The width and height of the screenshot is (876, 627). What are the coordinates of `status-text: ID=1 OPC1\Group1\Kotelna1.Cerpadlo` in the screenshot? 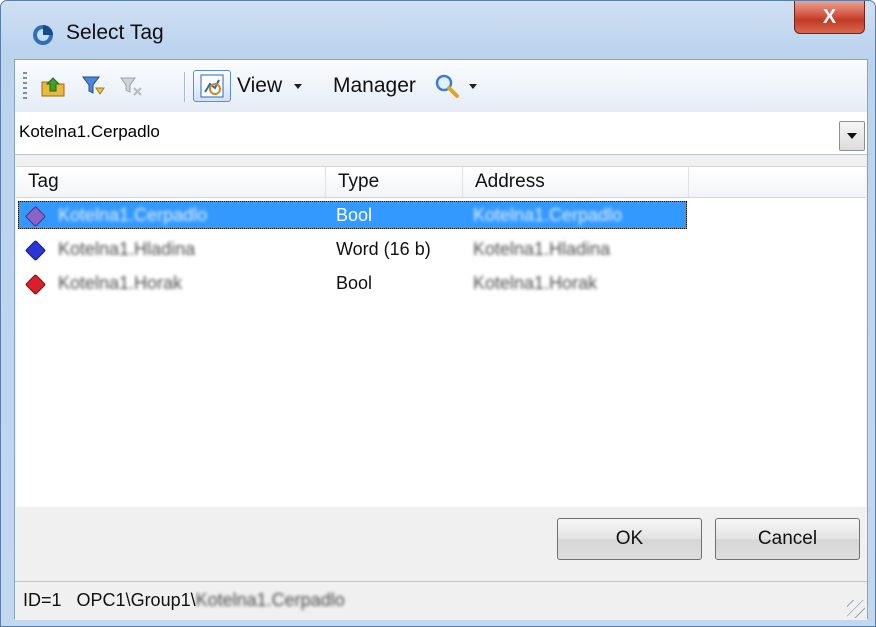 It's located at (184, 600).